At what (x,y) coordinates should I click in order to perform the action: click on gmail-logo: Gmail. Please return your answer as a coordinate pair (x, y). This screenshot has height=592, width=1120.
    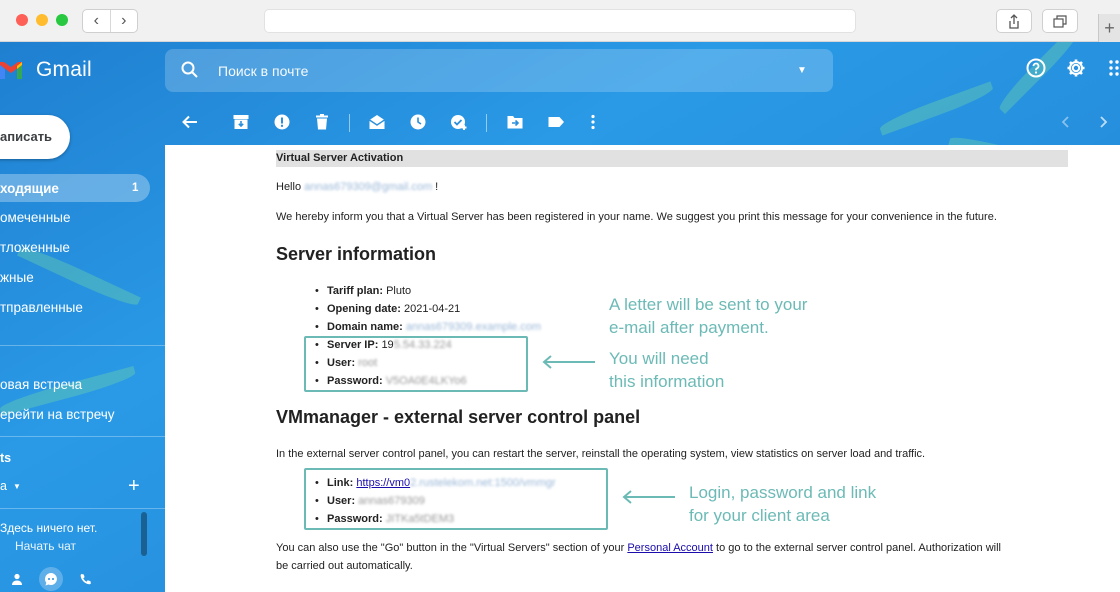
    Looking at the image, I should click on (46, 70).